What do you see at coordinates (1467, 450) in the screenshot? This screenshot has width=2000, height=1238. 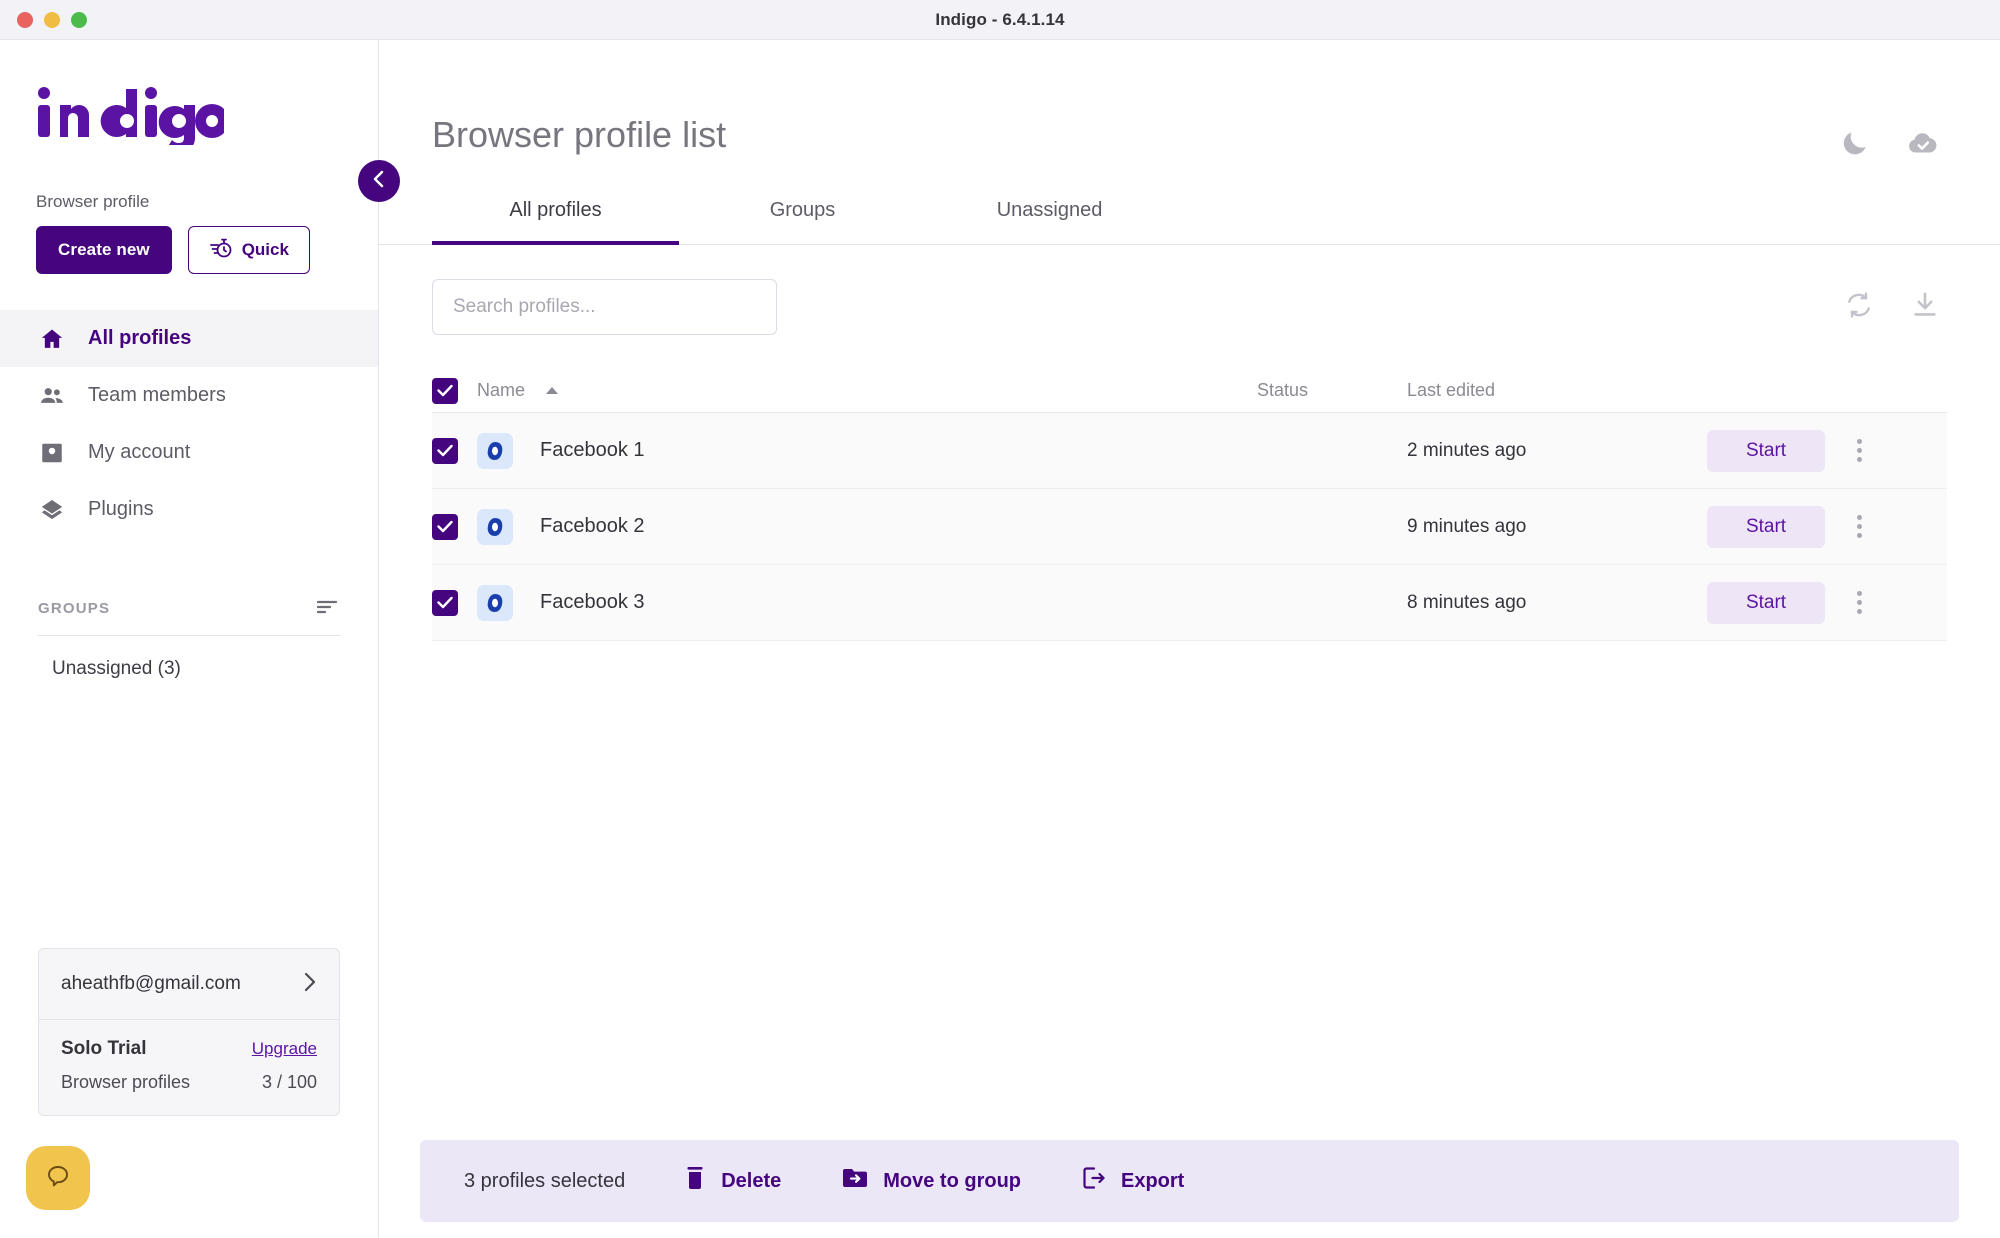 I see `row-last-edited: 2 minutes ago` at bounding box center [1467, 450].